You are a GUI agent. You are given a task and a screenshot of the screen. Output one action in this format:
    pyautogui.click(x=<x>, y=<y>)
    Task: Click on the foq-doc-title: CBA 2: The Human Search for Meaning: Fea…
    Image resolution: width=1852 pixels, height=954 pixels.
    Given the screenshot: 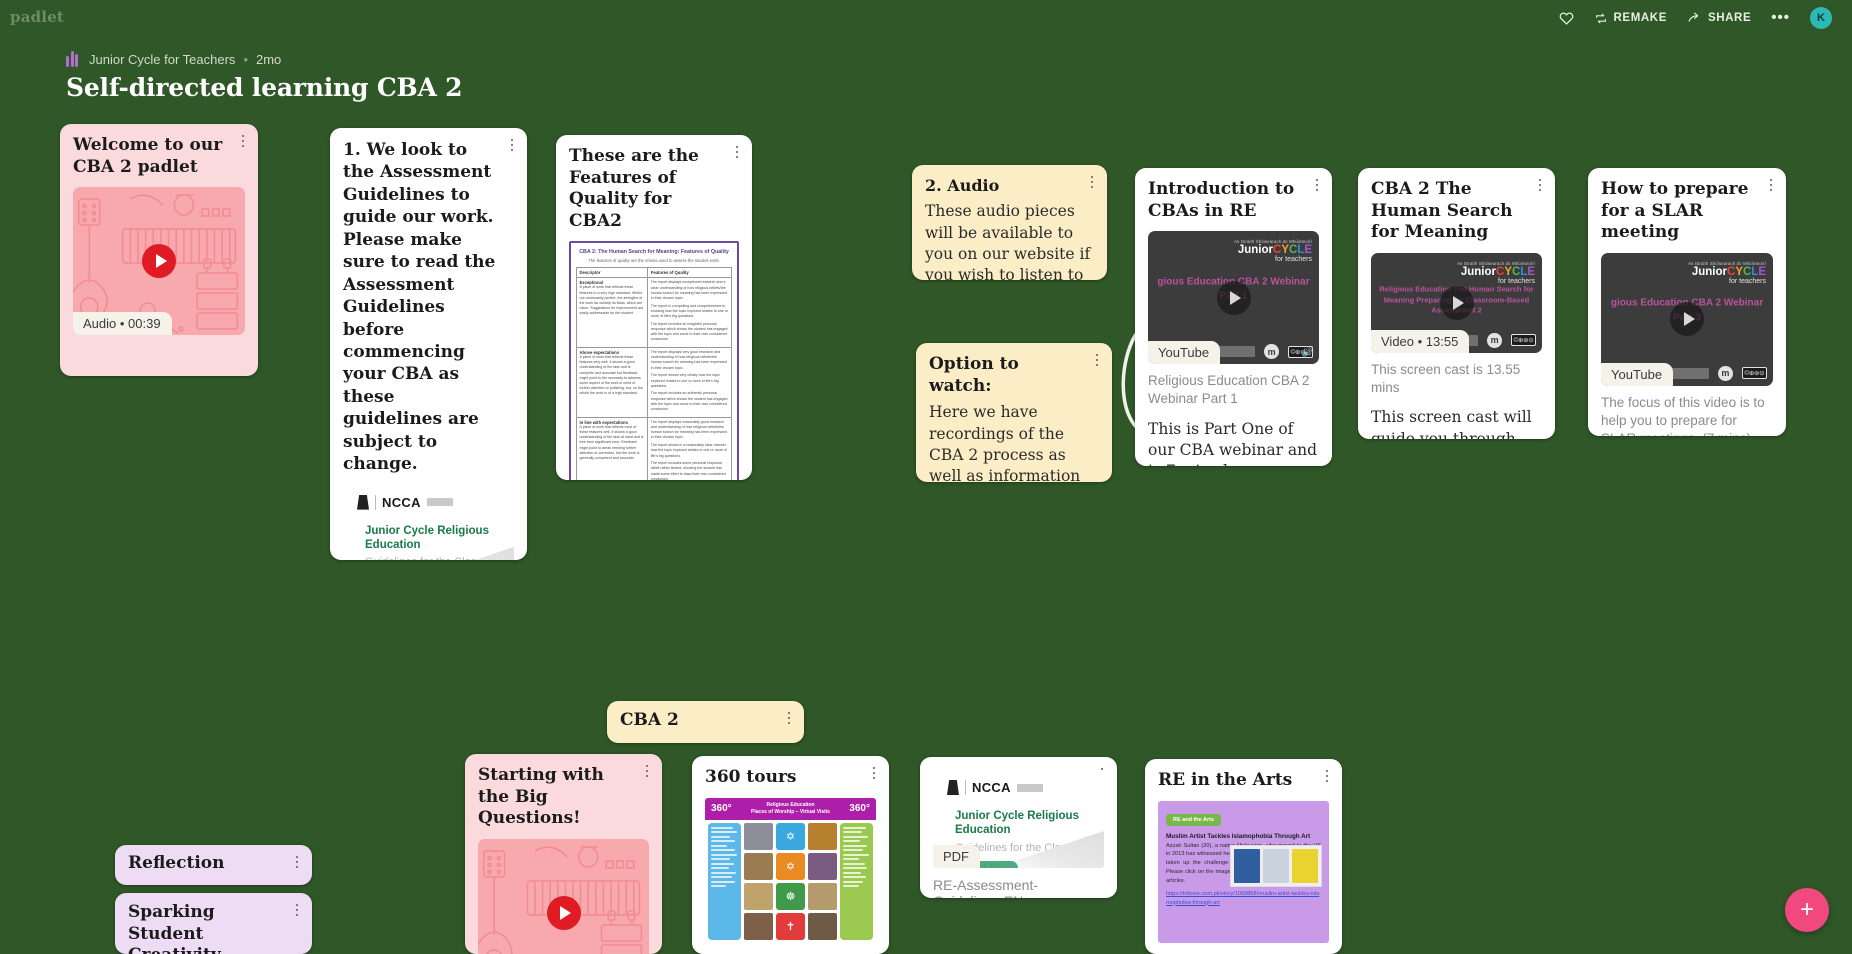 What is the action you would take?
    pyautogui.click(x=654, y=252)
    